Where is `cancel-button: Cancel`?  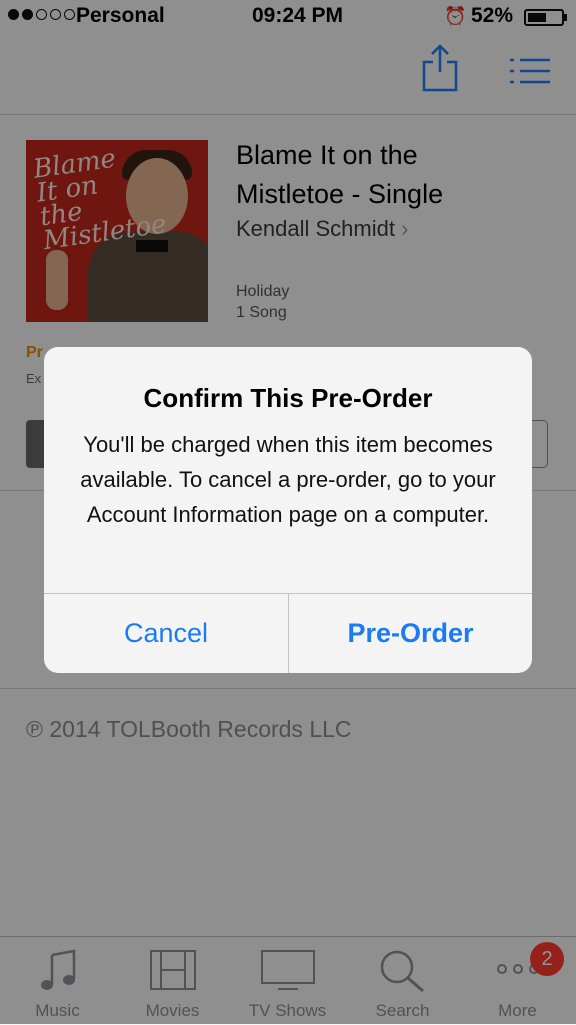
cancel-button: Cancel is located at coordinates (166, 633).